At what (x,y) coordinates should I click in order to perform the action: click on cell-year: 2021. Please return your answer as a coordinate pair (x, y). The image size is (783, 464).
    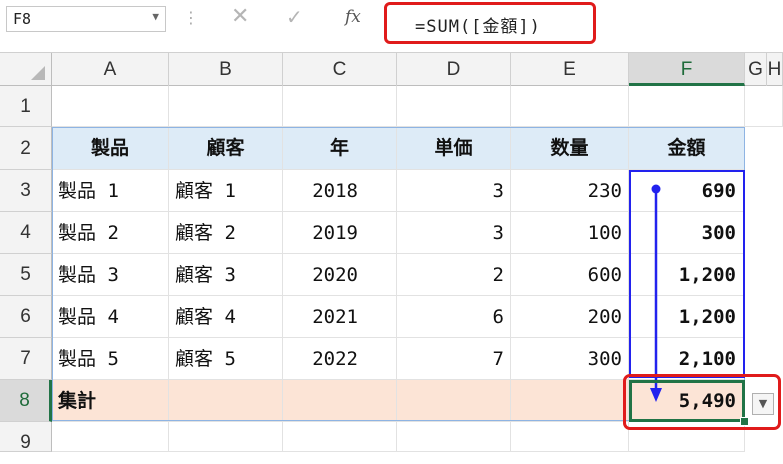
    Looking at the image, I should click on (340, 317).